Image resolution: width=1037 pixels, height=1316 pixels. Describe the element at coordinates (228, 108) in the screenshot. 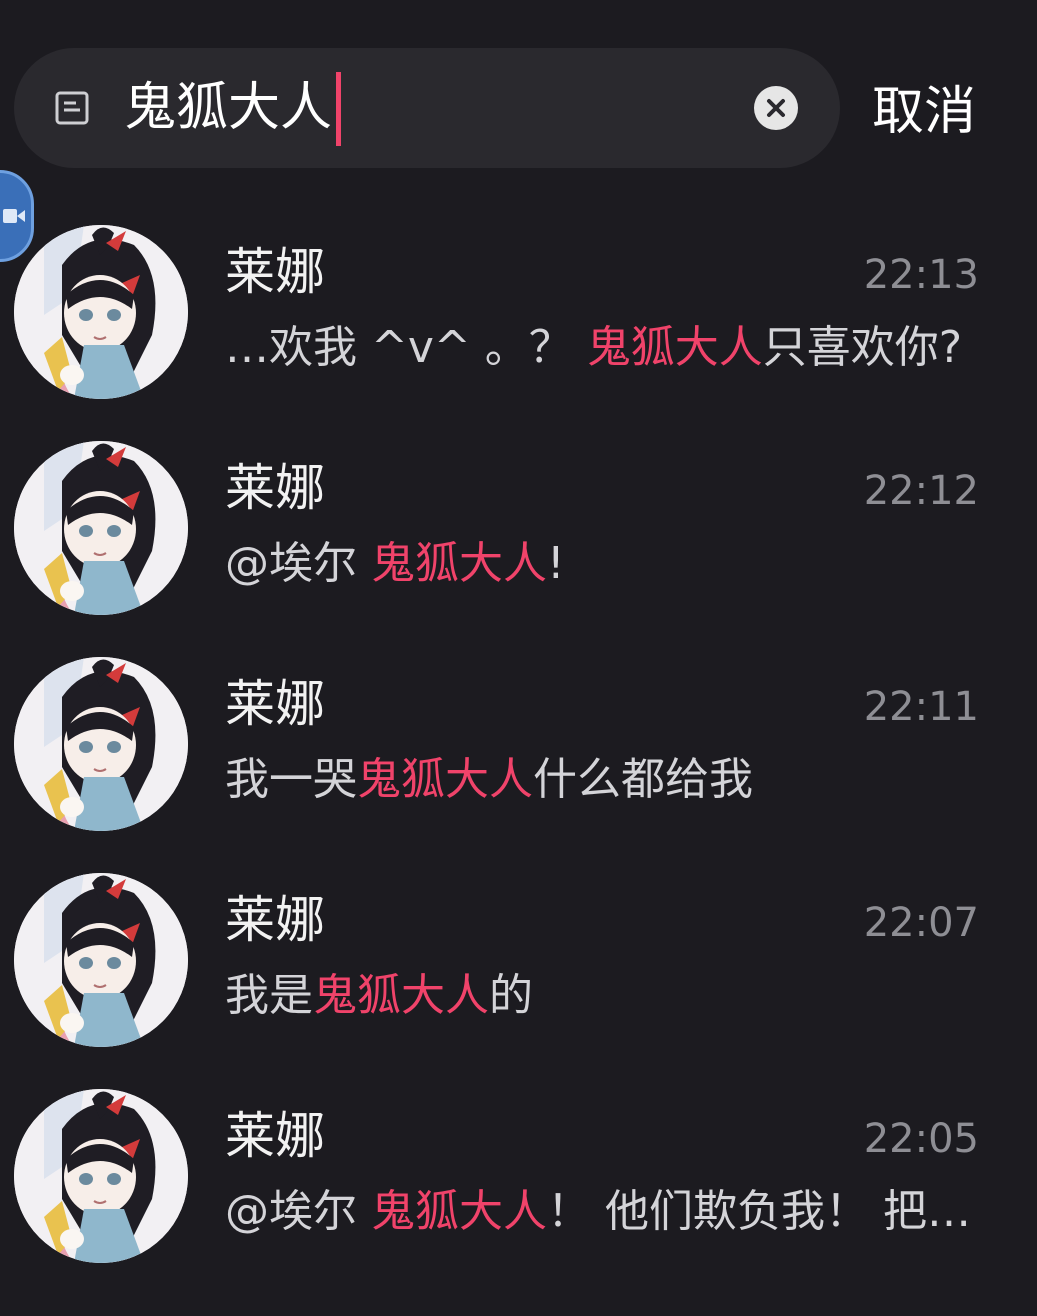

I see `search-input: 鬼狐大人` at that location.